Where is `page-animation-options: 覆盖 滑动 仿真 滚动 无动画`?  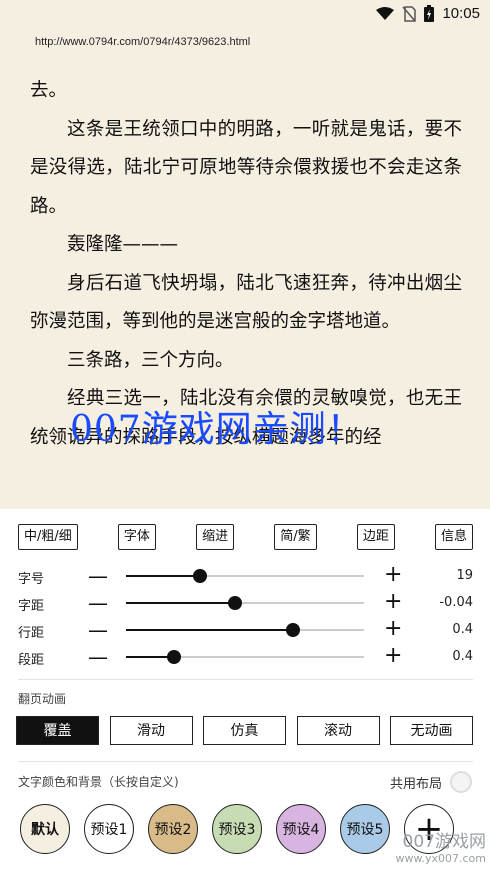 page-animation-options: 覆盖 滑动 仿真 滚动 无动画 is located at coordinates (244, 730).